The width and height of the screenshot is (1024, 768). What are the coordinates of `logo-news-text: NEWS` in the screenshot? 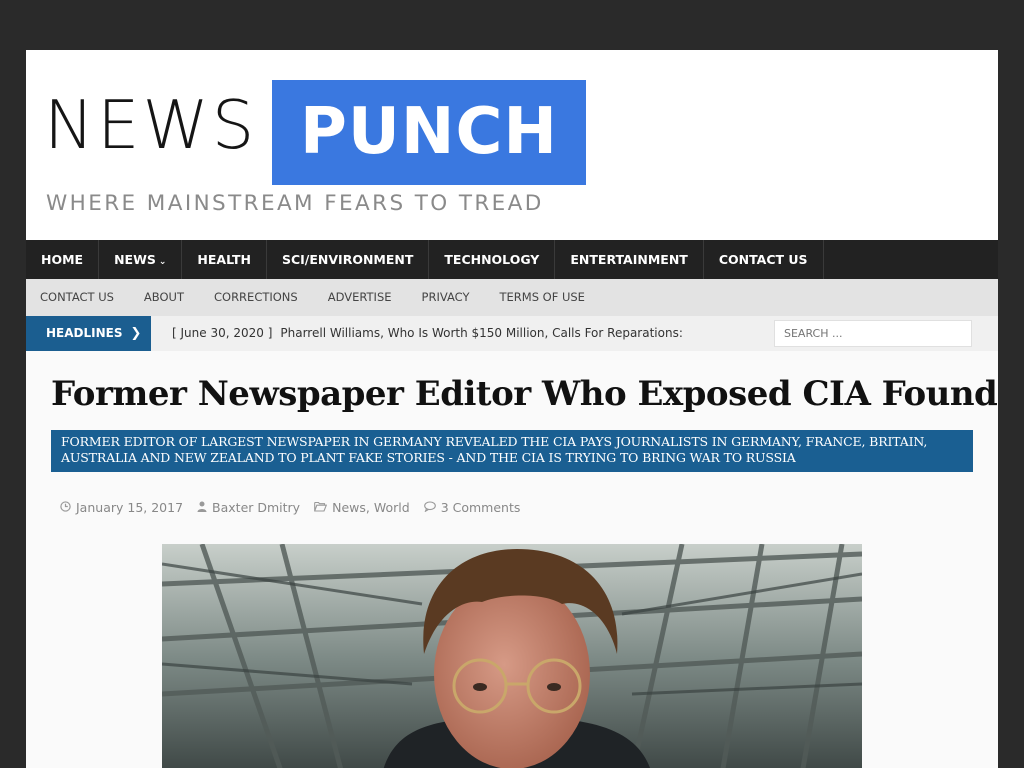 It's located at (150, 125).